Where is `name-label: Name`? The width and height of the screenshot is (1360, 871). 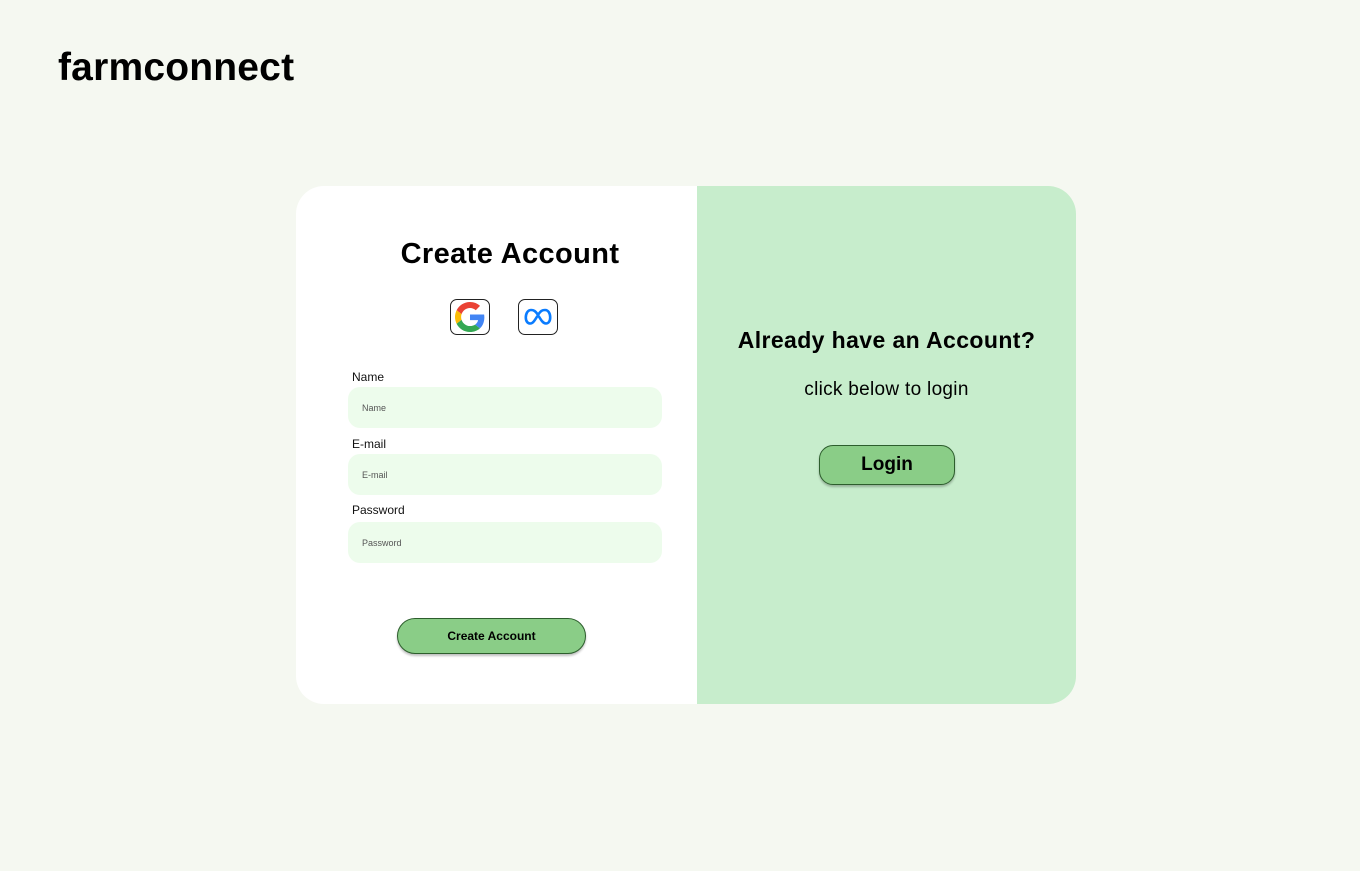 name-label: Name is located at coordinates (368, 377).